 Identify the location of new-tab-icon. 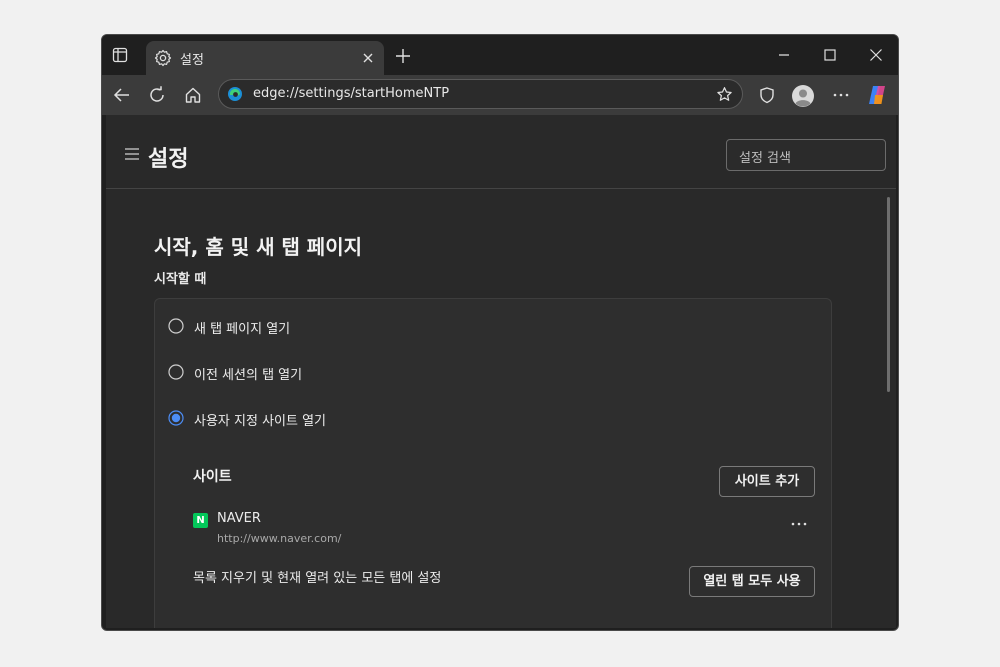
(403, 56).